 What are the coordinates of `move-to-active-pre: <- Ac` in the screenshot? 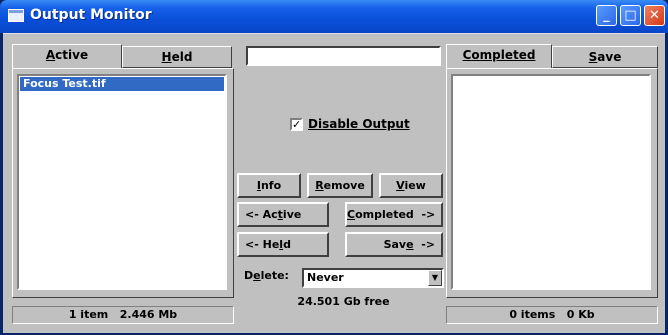 It's located at (261, 214).